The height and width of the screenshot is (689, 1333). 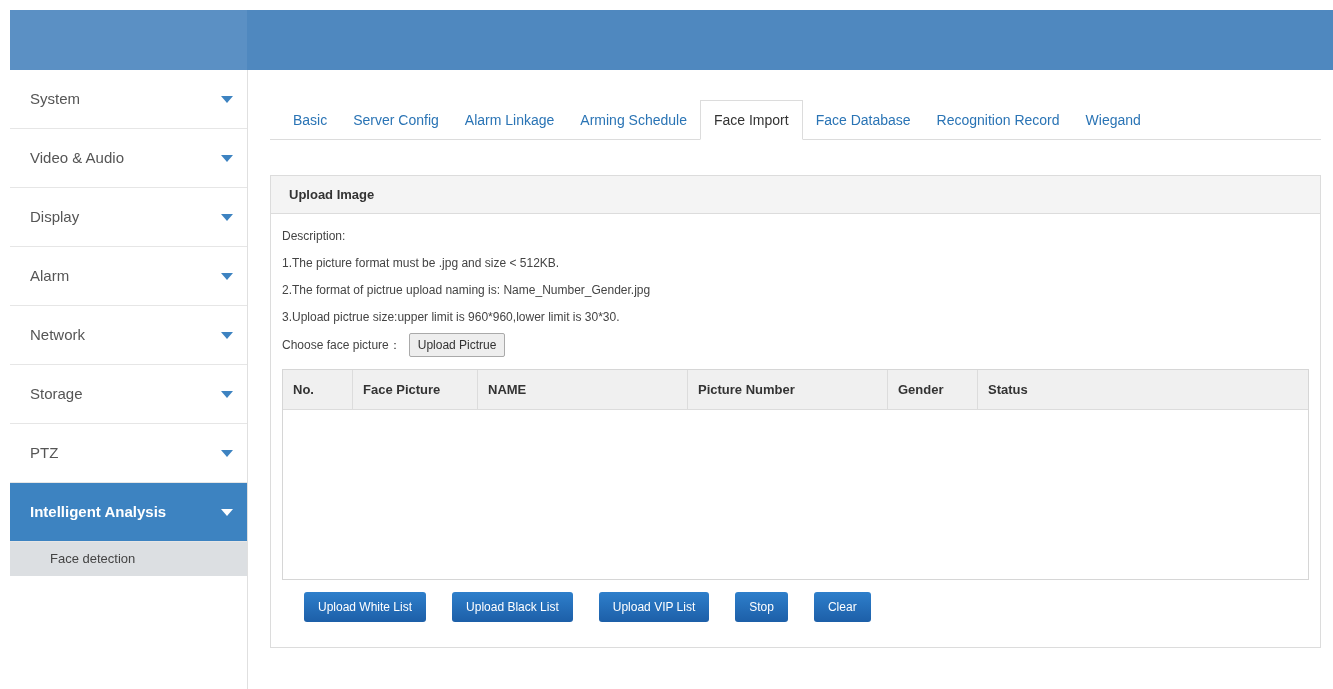 I want to click on upload-picture-button: Upload Pictrue, so click(x=457, y=345).